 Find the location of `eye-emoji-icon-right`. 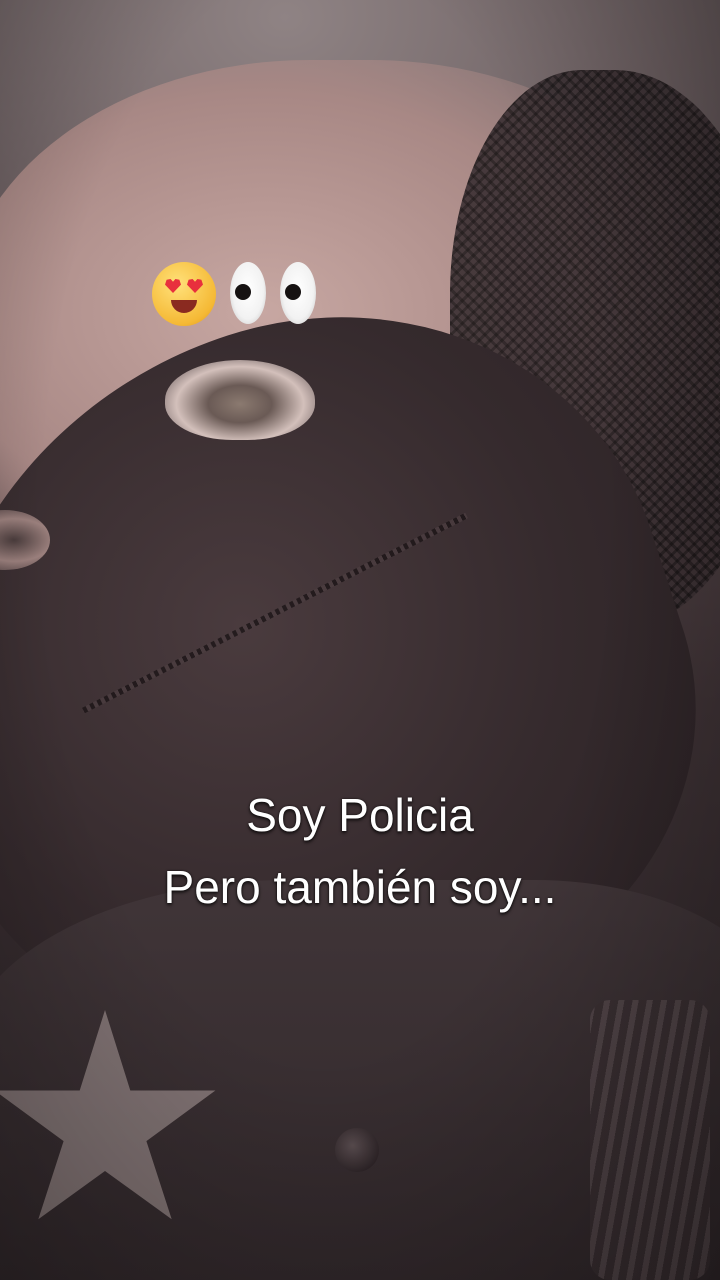

eye-emoji-icon-right is located at coordinates (297, 293).